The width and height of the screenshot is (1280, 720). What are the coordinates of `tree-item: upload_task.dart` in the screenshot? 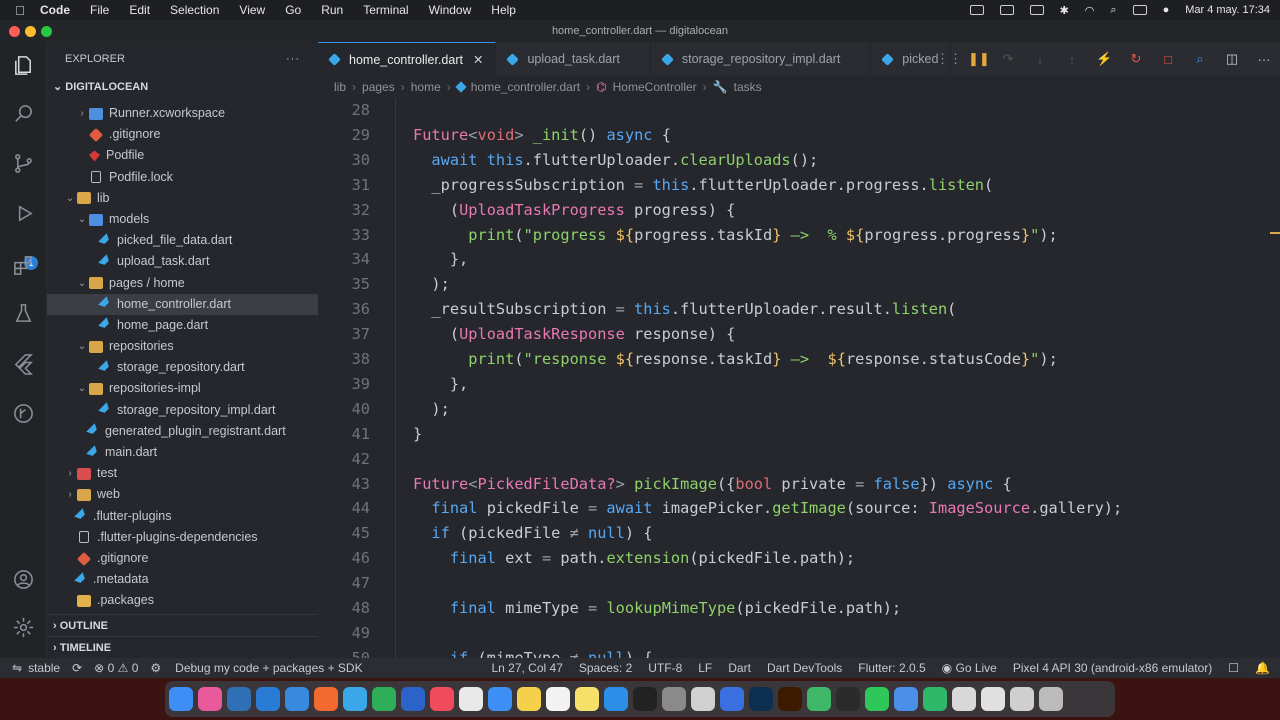 It's located at (182, 261).